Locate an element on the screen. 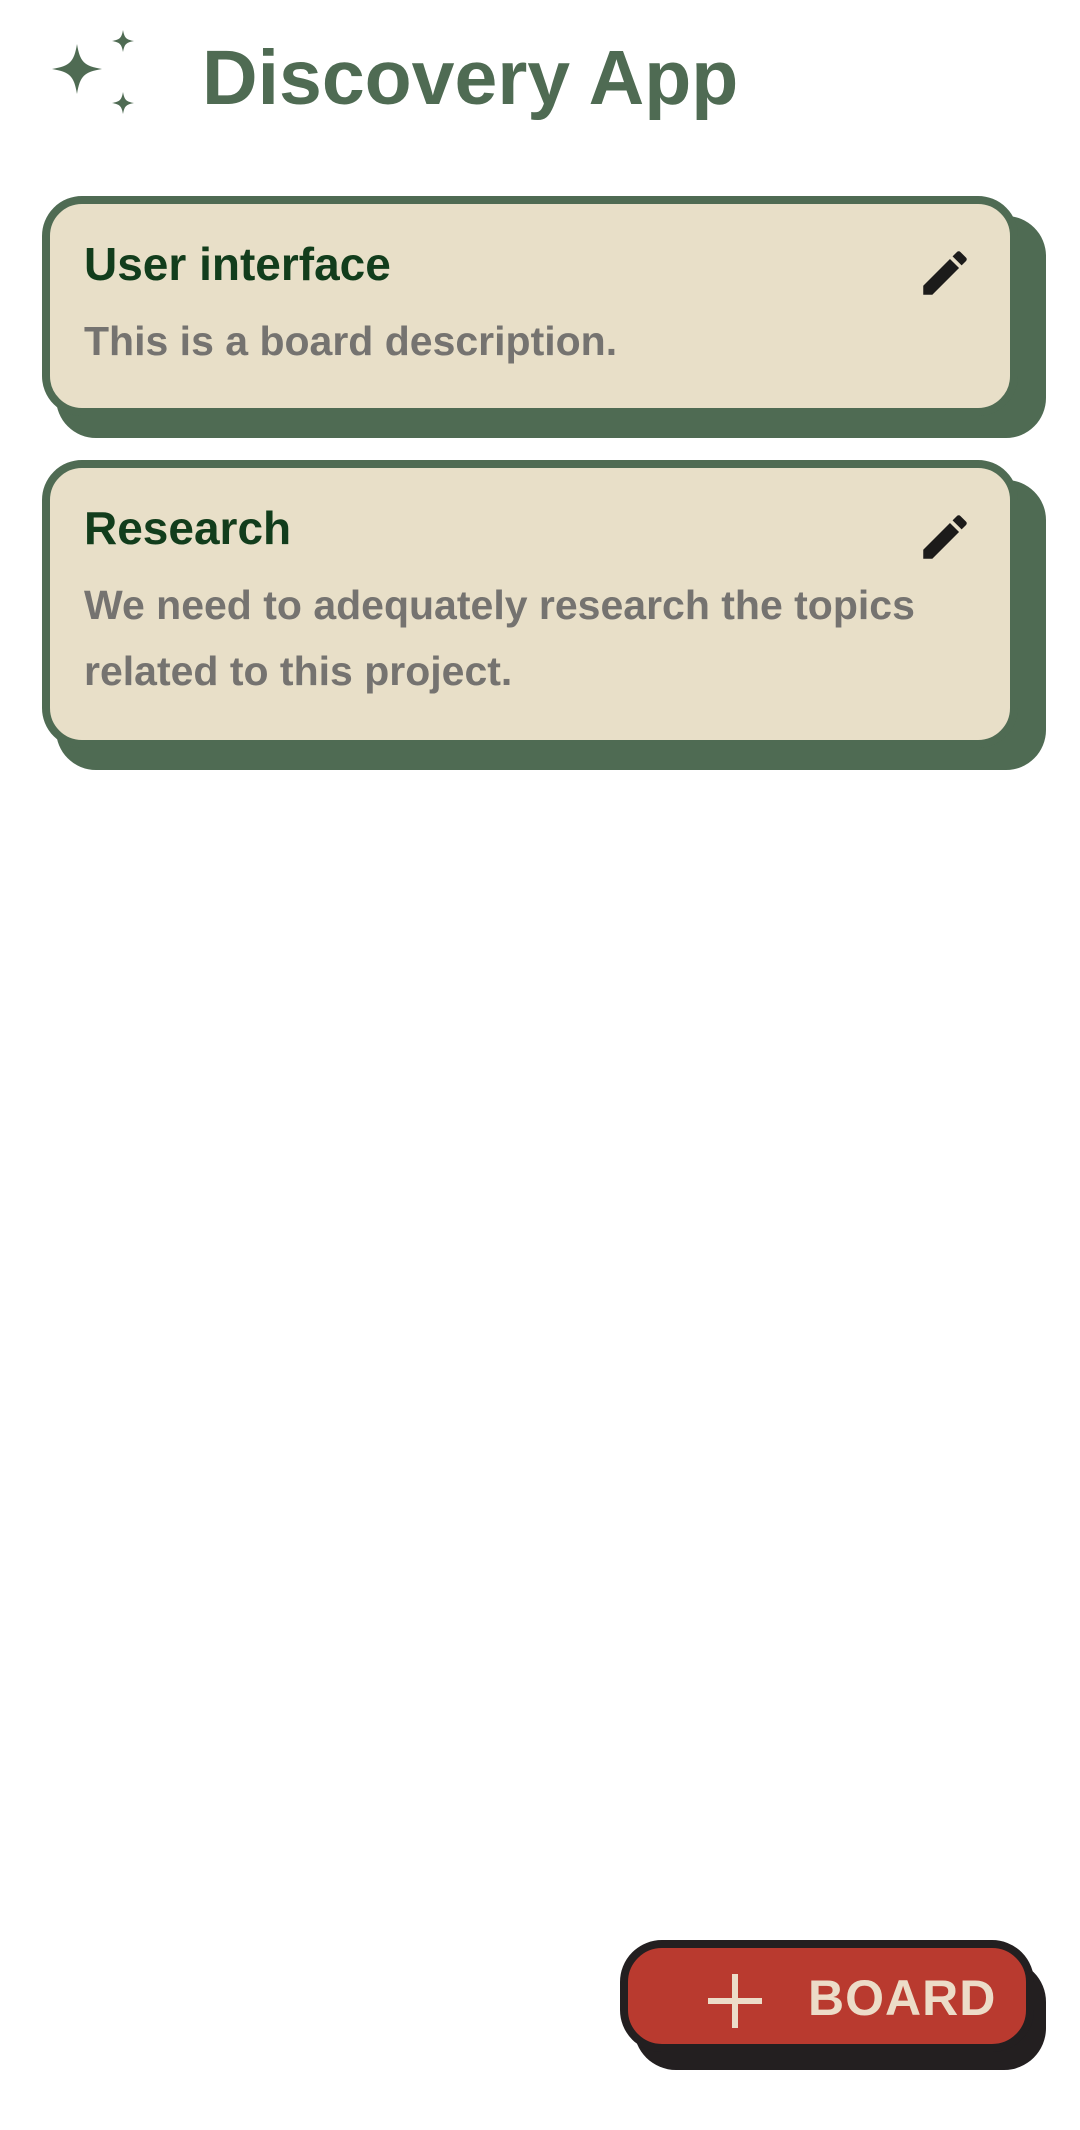 The width and height of the screenshot is (1080, 2130). add-board-fab-wrapper: BOARD is located at coordinates (835, 2005).